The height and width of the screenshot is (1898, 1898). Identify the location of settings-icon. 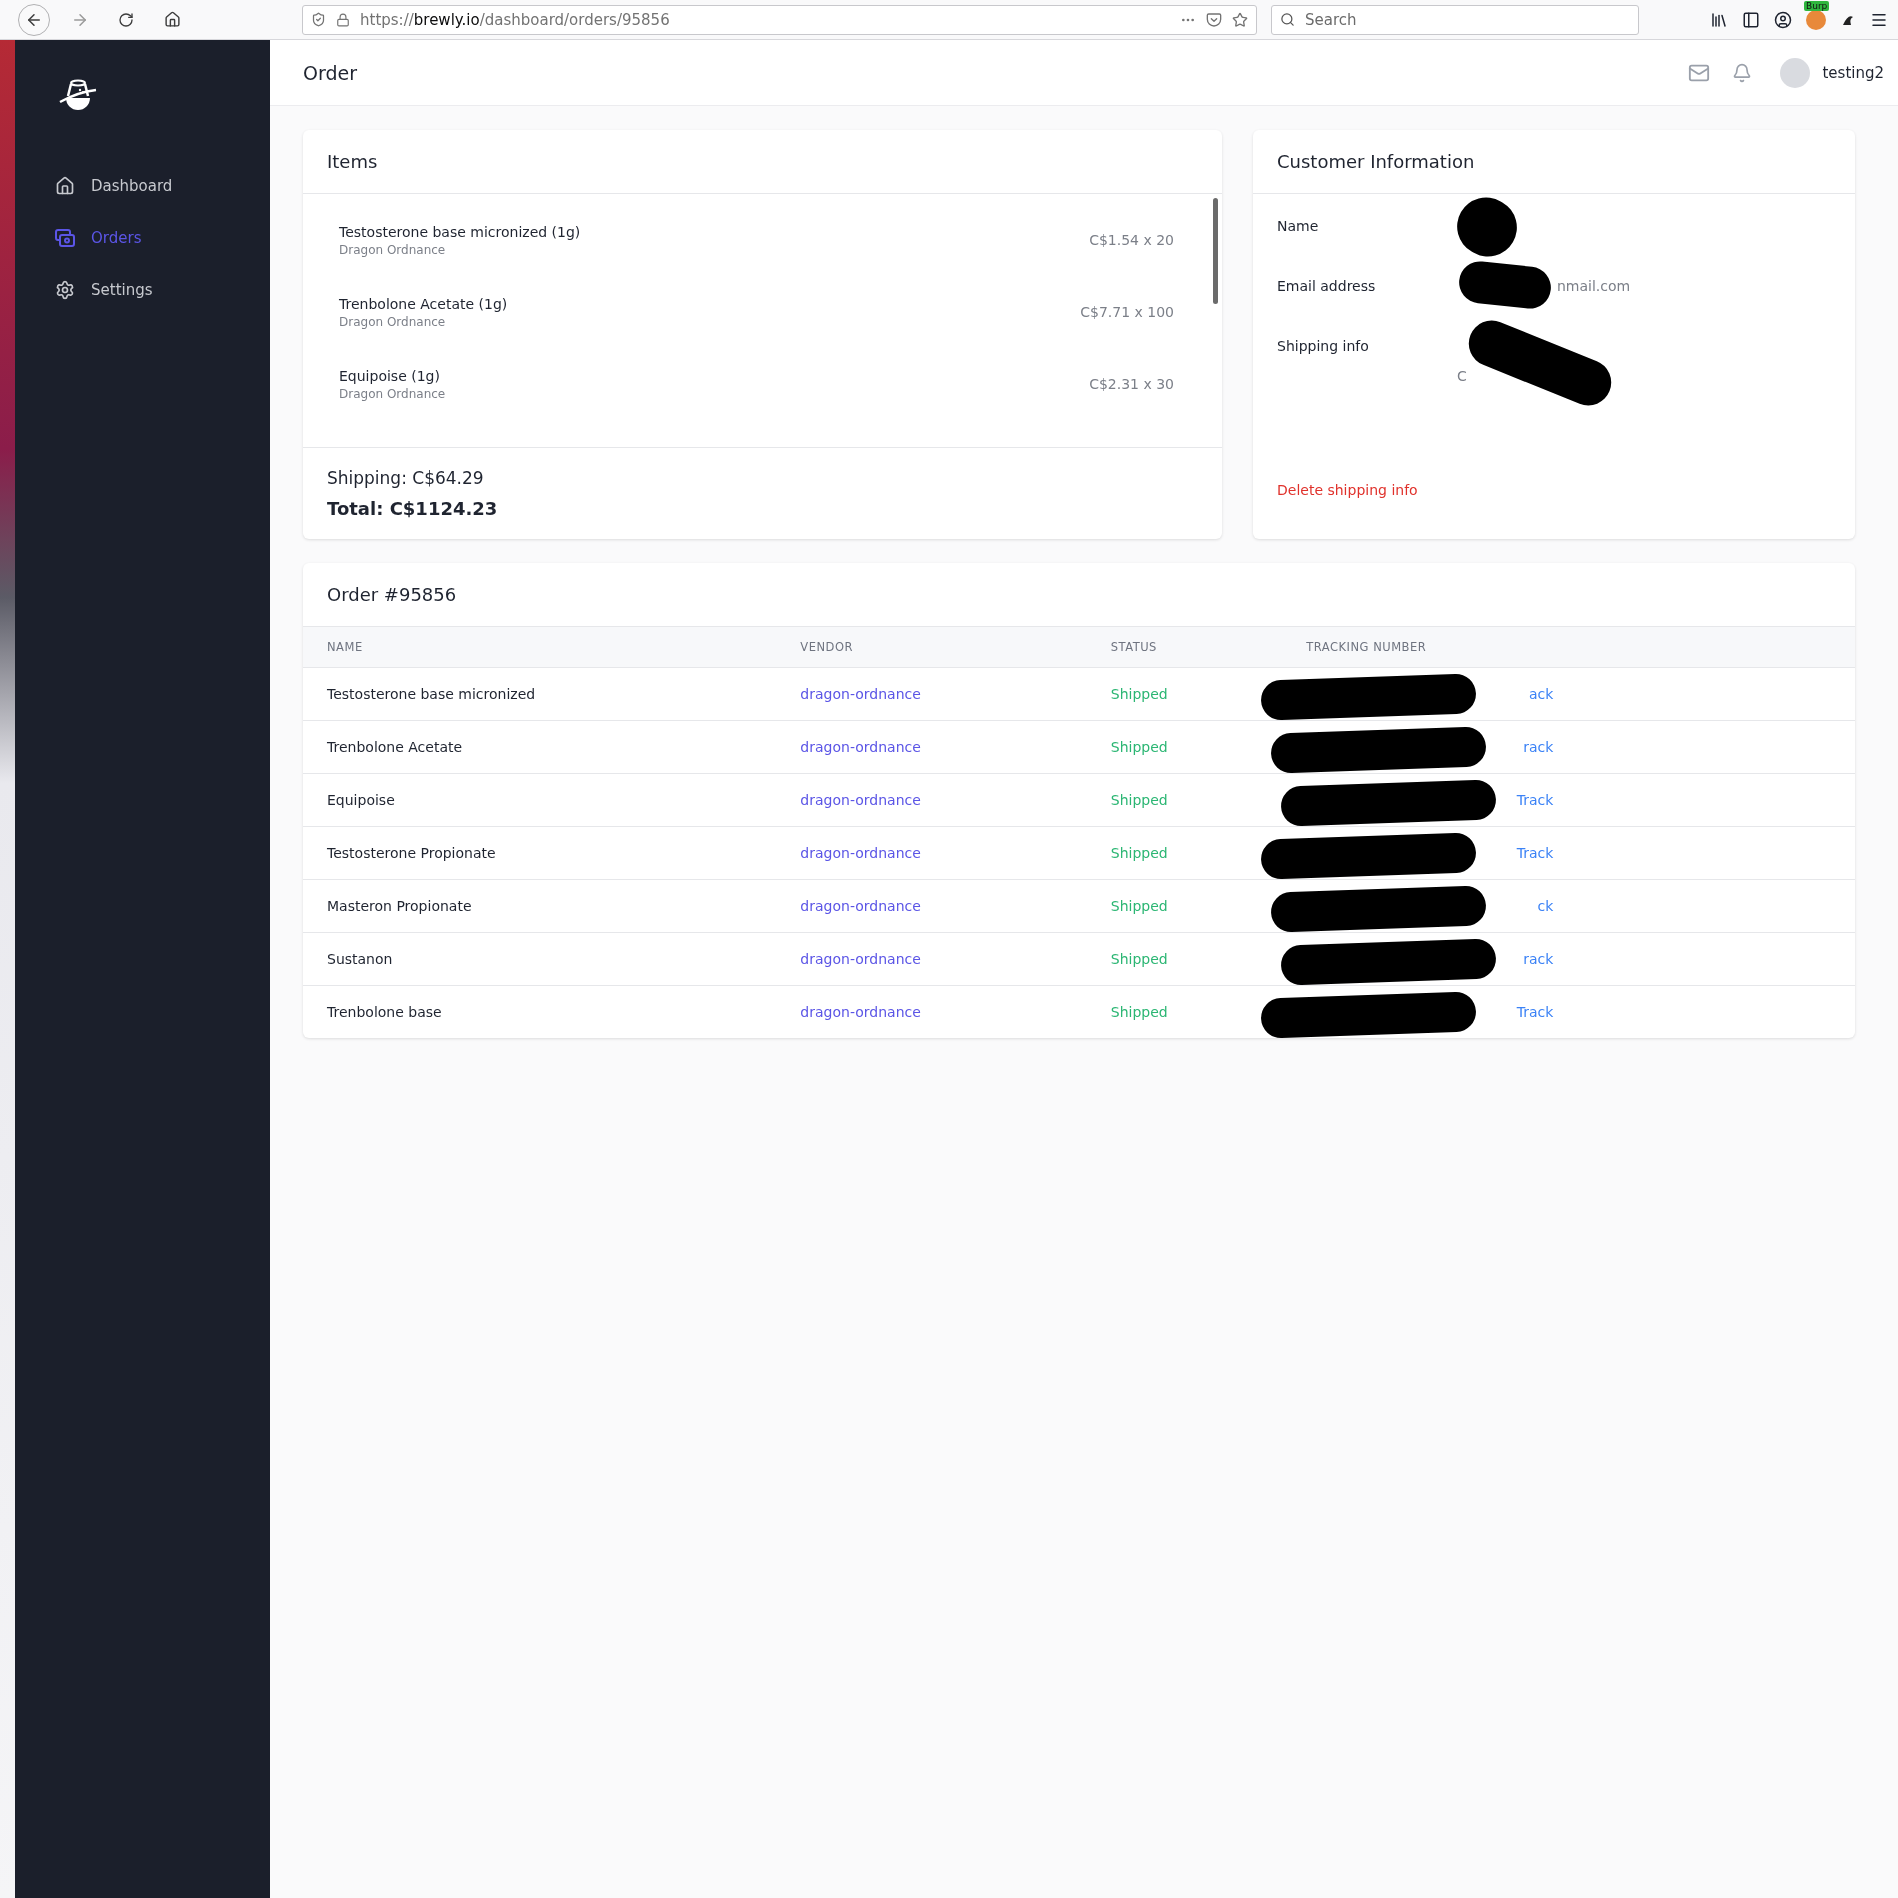
(65, 290).